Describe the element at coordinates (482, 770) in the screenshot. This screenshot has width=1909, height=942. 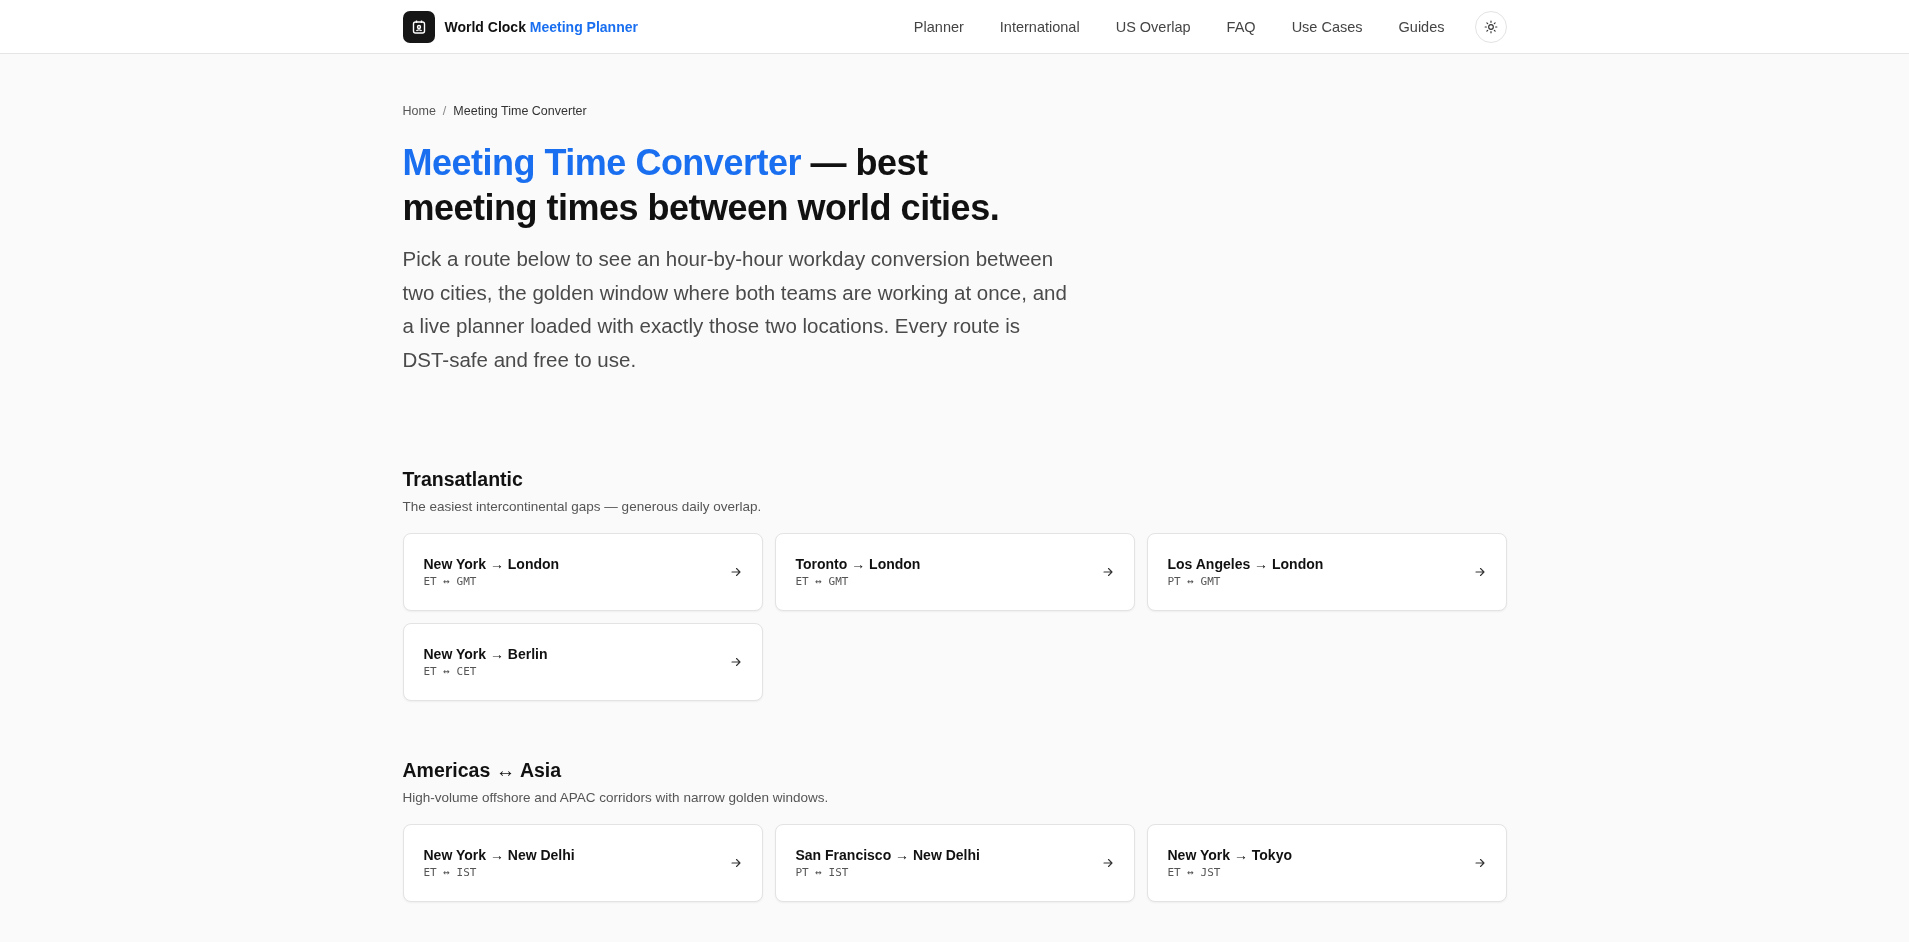
I see `section-heading: Americas ↔ Asia` at that location.